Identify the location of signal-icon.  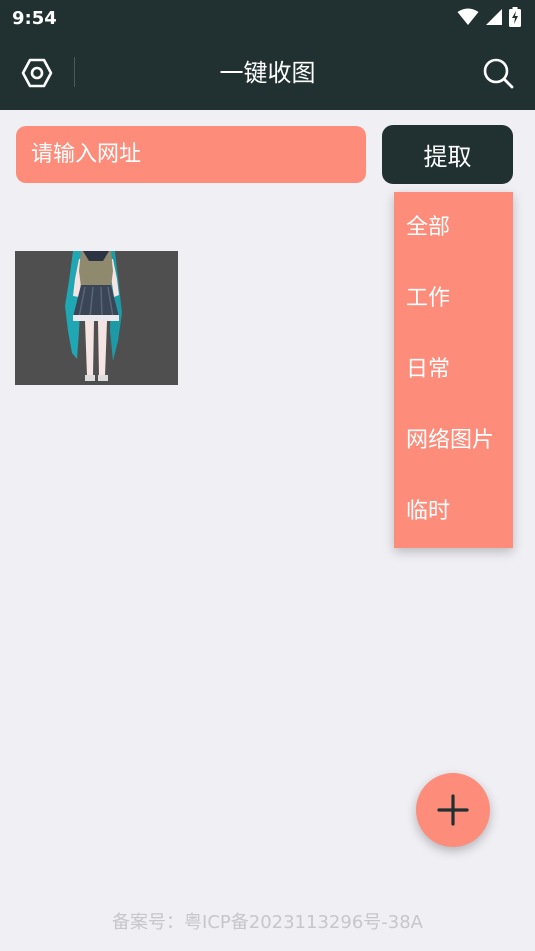
(494, 17).